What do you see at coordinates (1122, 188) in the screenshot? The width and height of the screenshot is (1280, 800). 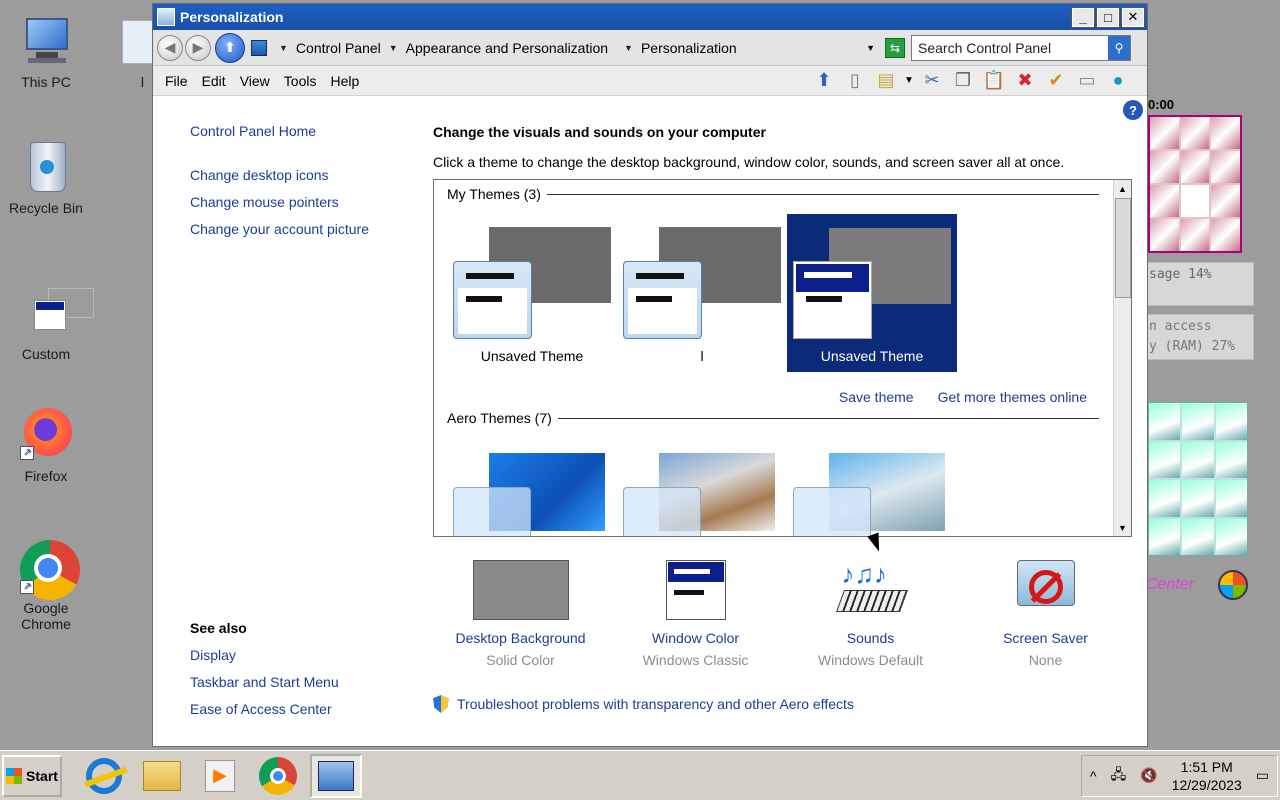 I see `scroll-up-icon: ▲` at bounding box center [1122, 188].